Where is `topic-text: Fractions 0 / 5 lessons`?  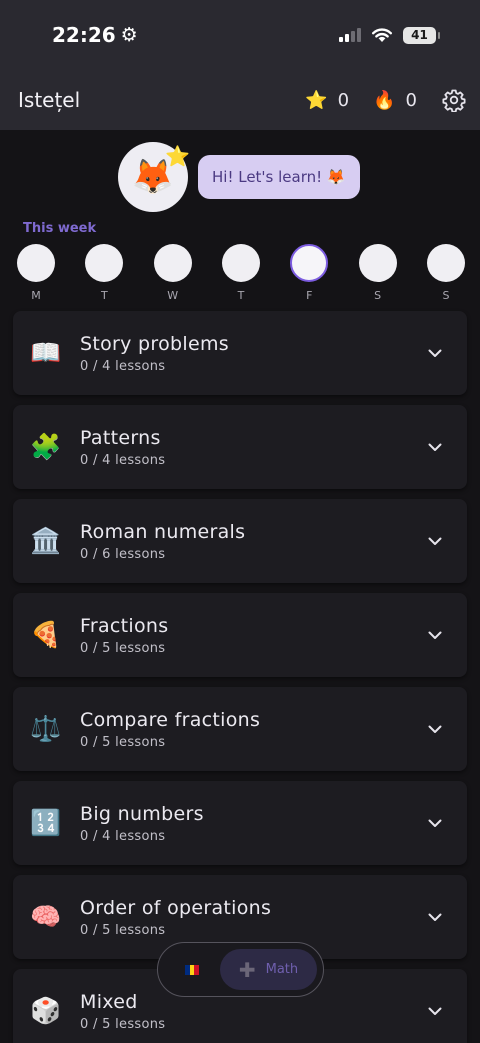
topic-text: Fractions 0 / 5 lessons is located at coordinates (253, 635).